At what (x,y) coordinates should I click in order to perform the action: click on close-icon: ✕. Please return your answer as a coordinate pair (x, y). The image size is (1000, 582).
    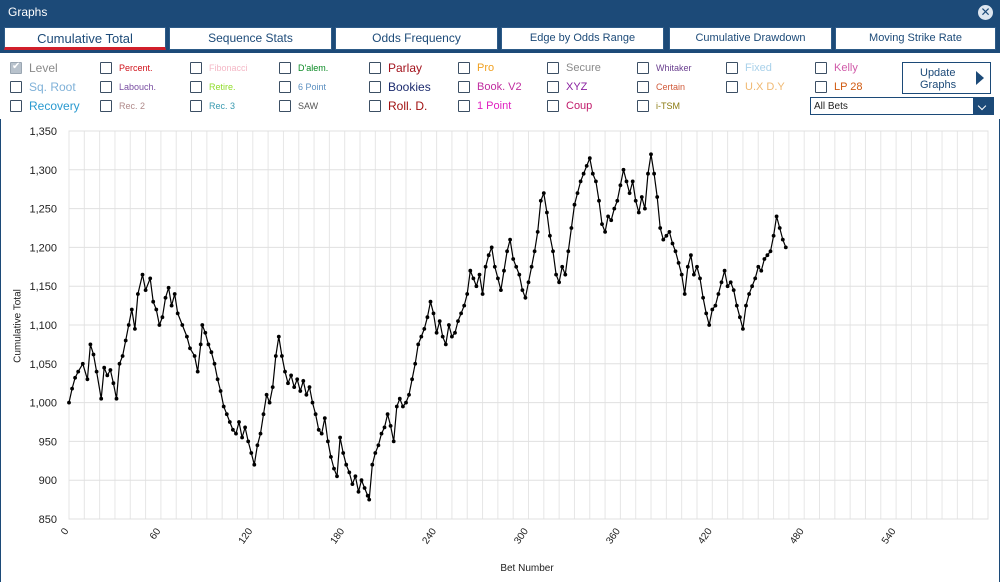
    Looking at the image, I should click on (985, 12).